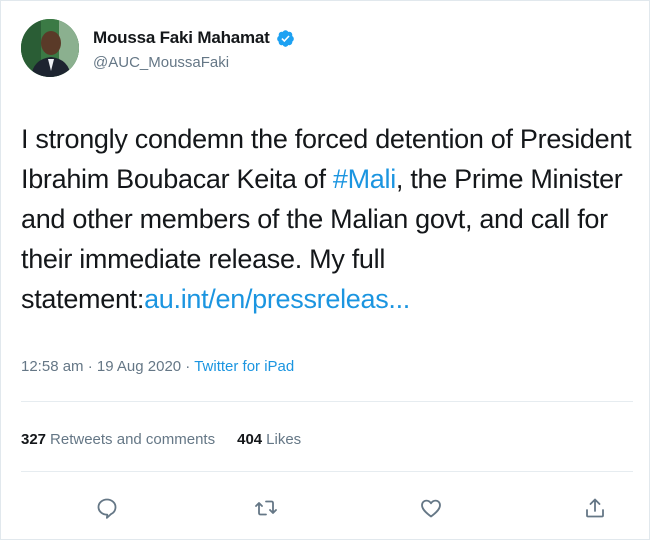 The width and height of the screenshot is (650, 540). I want to click on verified-badge-icon, so click(285, 38).